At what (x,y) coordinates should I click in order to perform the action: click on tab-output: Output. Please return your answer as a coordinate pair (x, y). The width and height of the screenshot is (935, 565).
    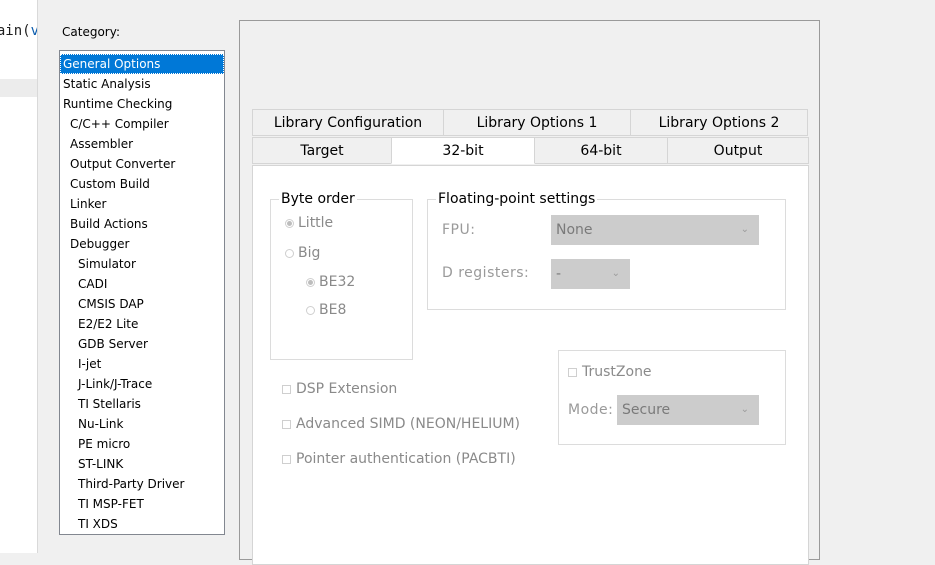
    Looking at the image, I should click on (738, 150).